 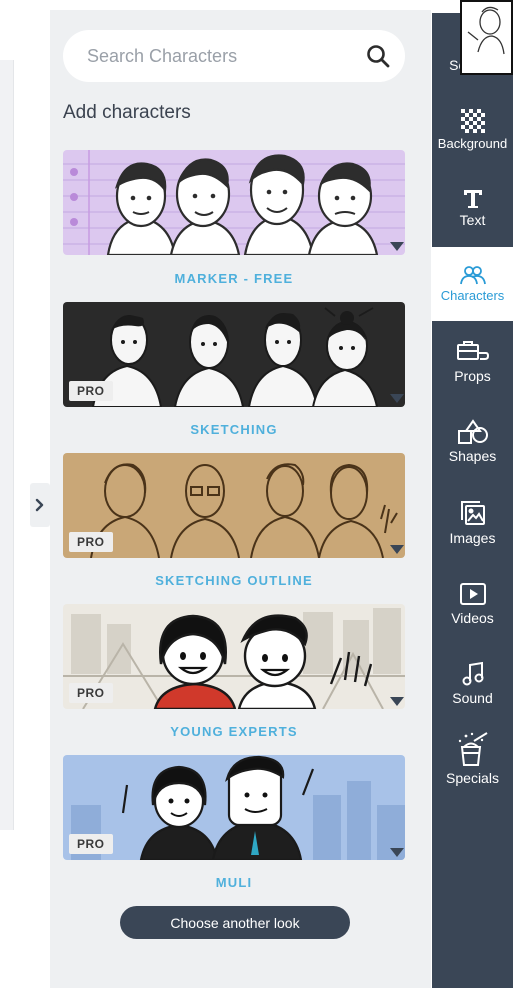 I want to click on rail-item-label: Background, so click(x=472, y=143).